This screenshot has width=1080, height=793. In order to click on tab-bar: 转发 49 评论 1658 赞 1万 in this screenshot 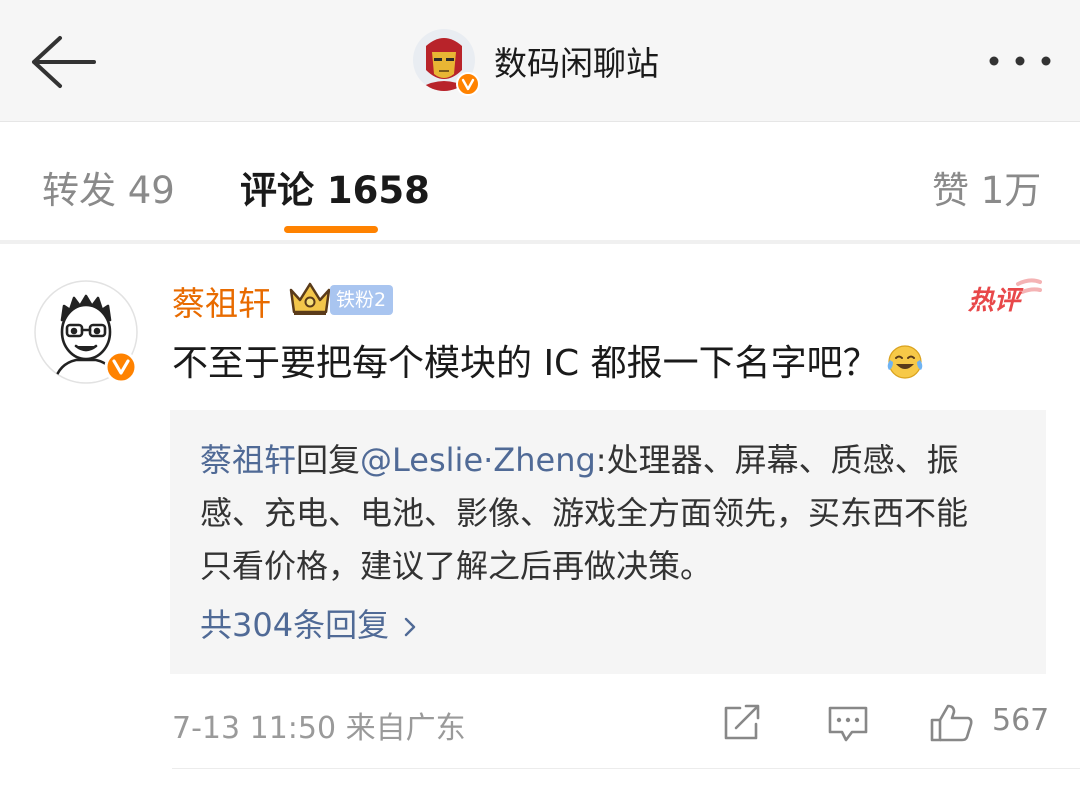, I will do `click(540, 181)`.